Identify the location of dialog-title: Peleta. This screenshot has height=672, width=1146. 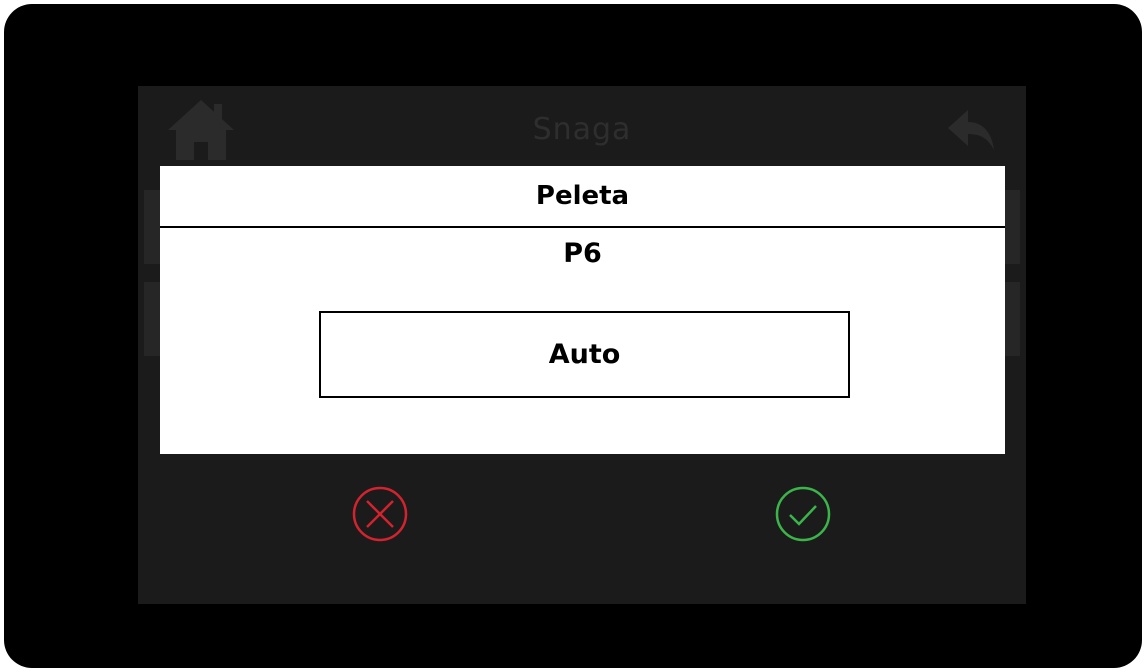
(582, 197).